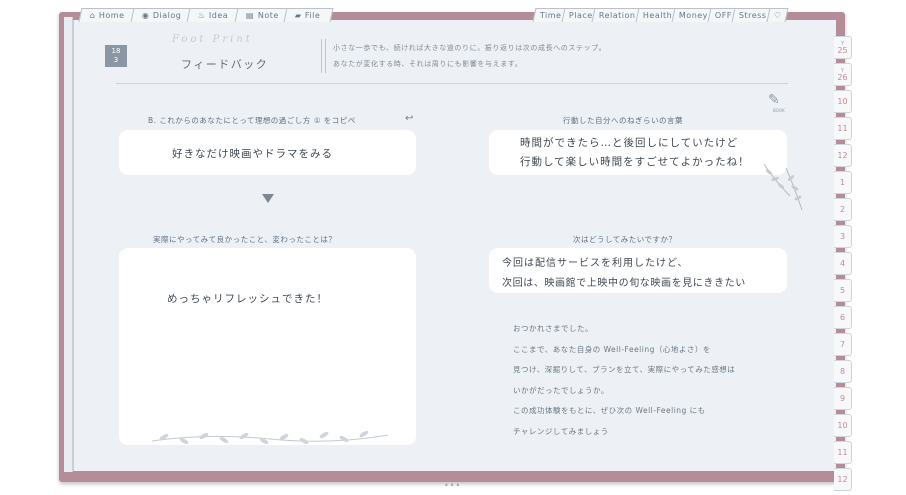 The image size is (906, 495). I want to click on script-title: Foot Print, so click(212, 39).